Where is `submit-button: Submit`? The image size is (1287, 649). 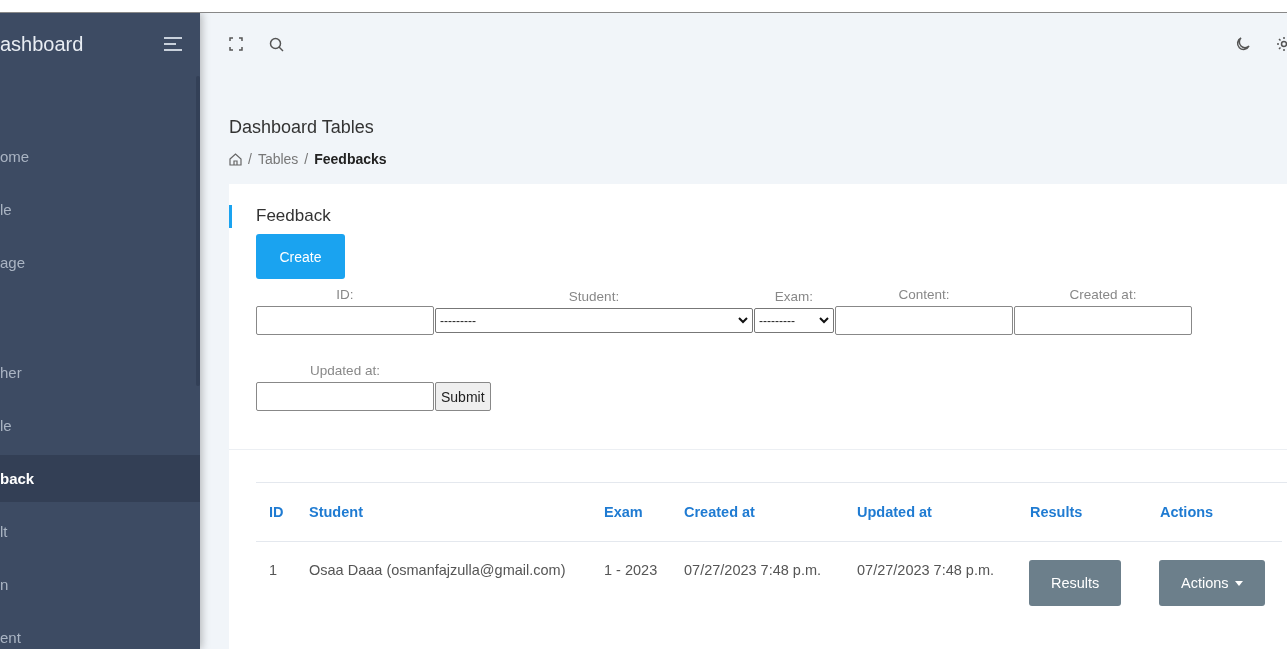 submit-button: Submit is located at coordinates (463, 396).